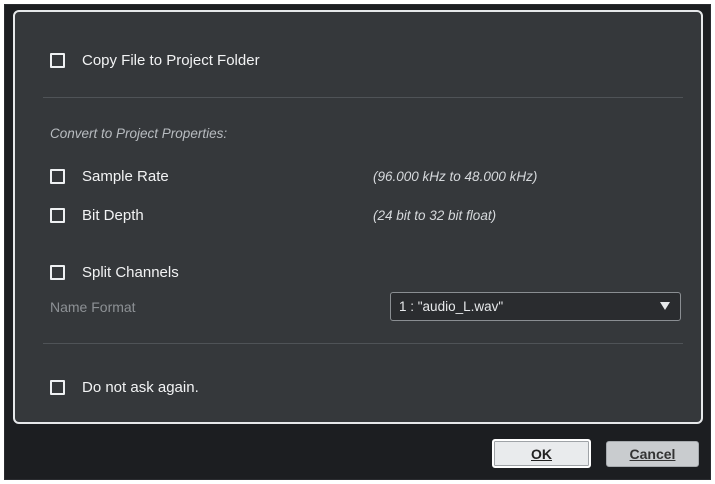 The width and height of the screenshot is (715, 484). Describe the element at coordinates (435, 215) in the screenshot. I see `bit-depth-info: (24 bit to 32 bit float)` at that location.